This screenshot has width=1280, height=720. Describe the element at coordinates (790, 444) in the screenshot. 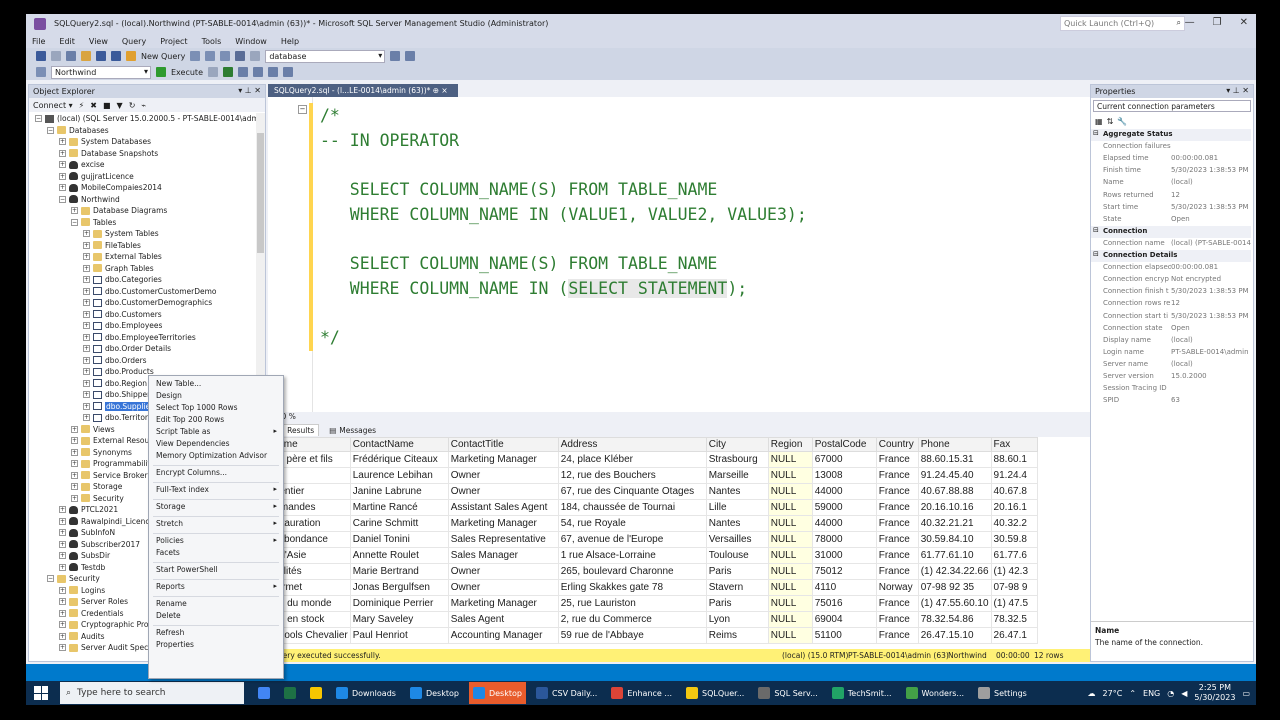

I see `column-header: Region` at that location.